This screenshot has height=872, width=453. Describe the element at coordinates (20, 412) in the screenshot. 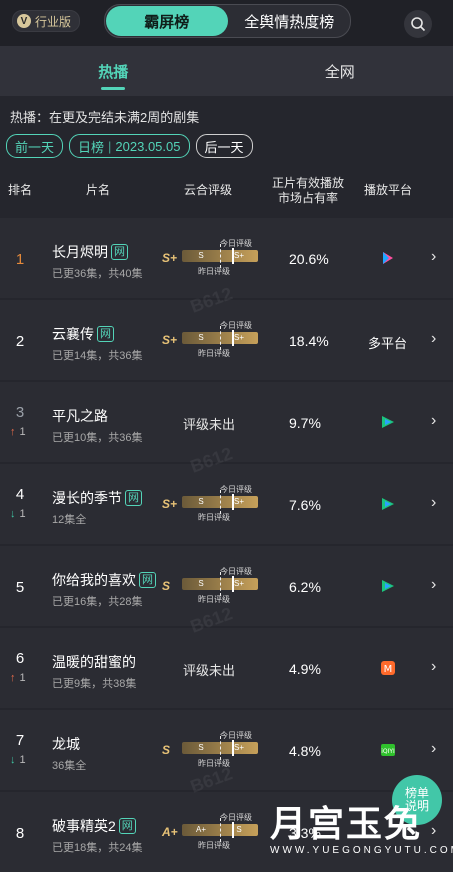

I see `rank-number: 3` at that location.